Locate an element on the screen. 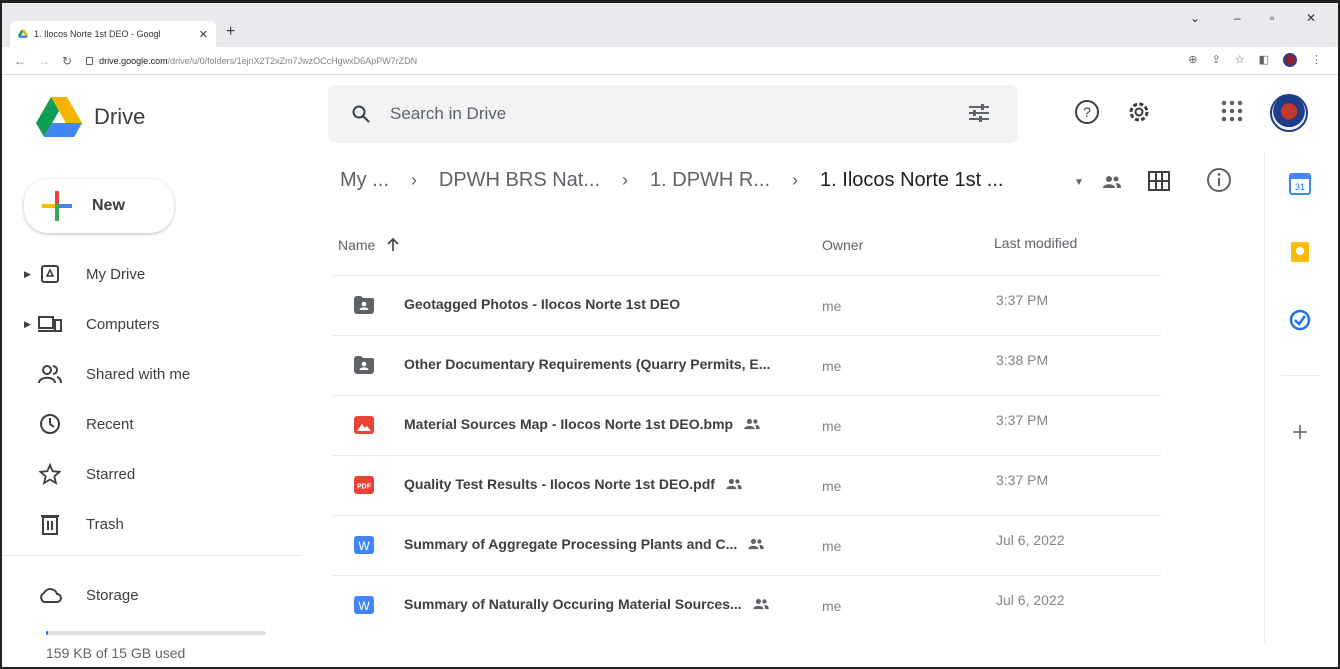 The width and height of the screenshot is (1340, 669). lock-icon is located at coordinates (90, 60).